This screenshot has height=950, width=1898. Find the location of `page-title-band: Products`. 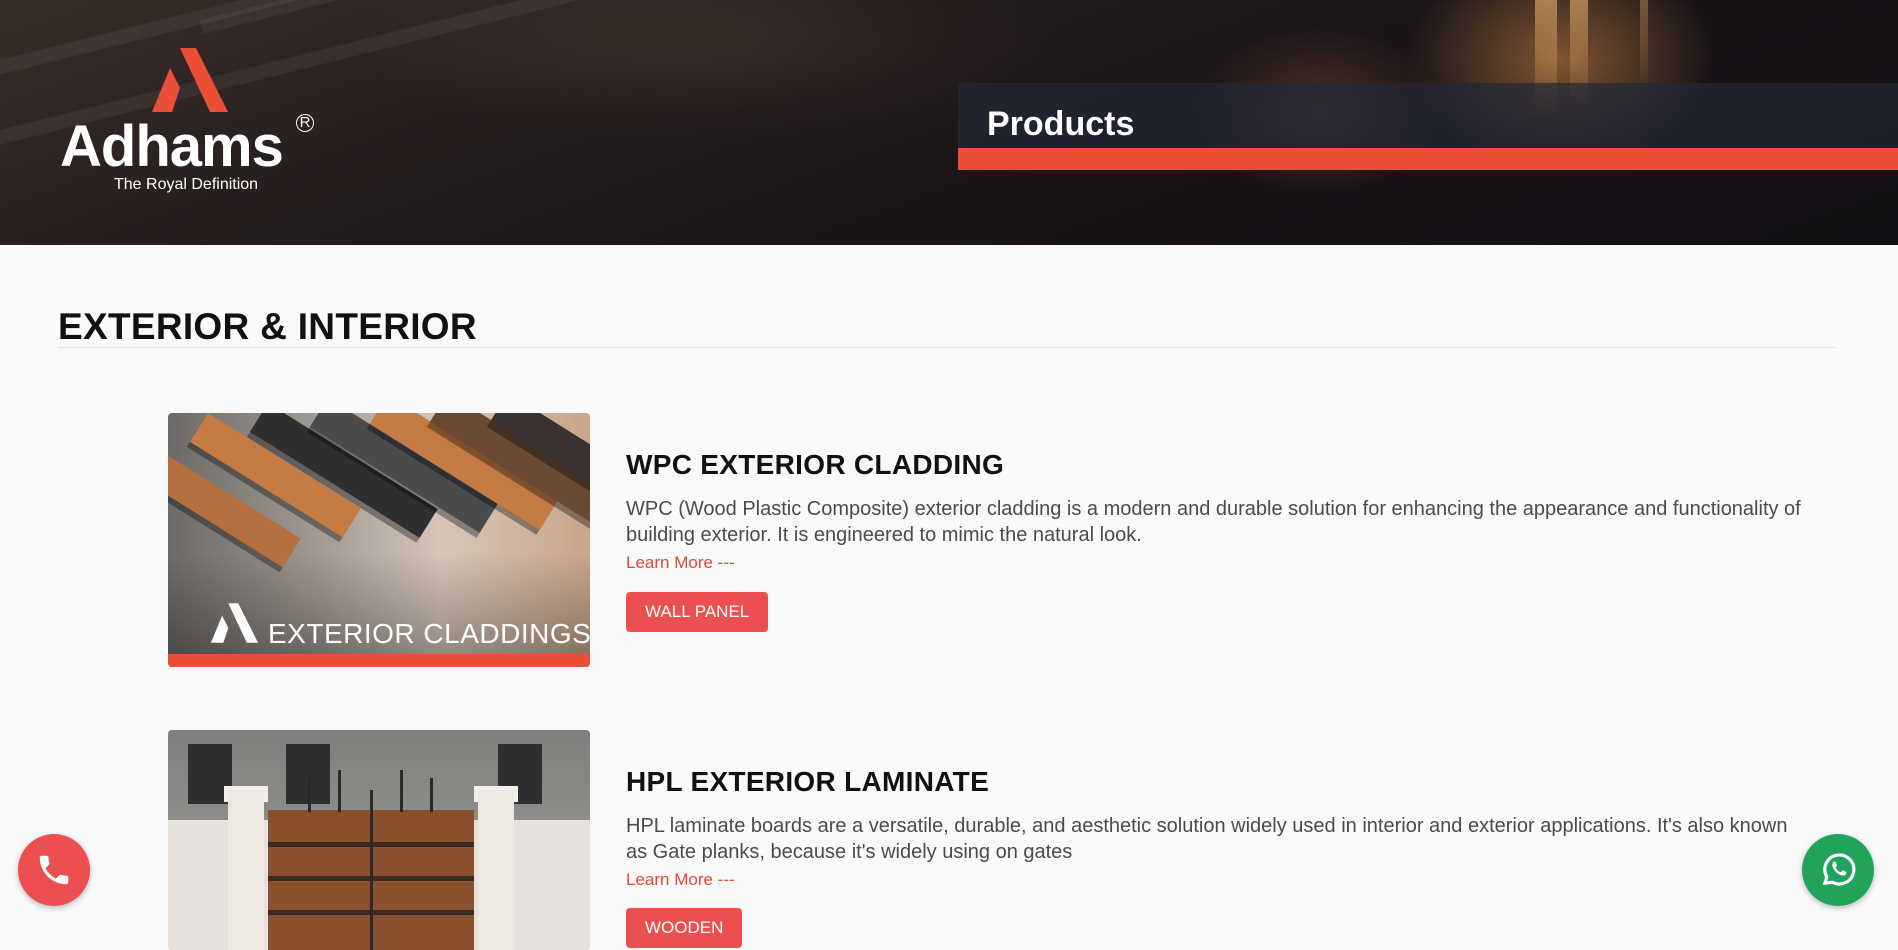

page-title-band: Products is located at coordinates (1428, 115).